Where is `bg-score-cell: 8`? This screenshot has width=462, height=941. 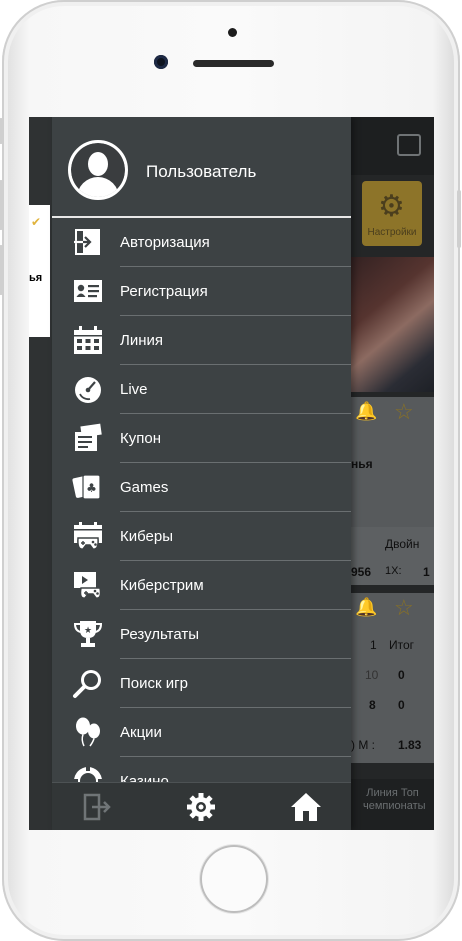
bg-score-cell: 8 is located at coordinates (372, 705).